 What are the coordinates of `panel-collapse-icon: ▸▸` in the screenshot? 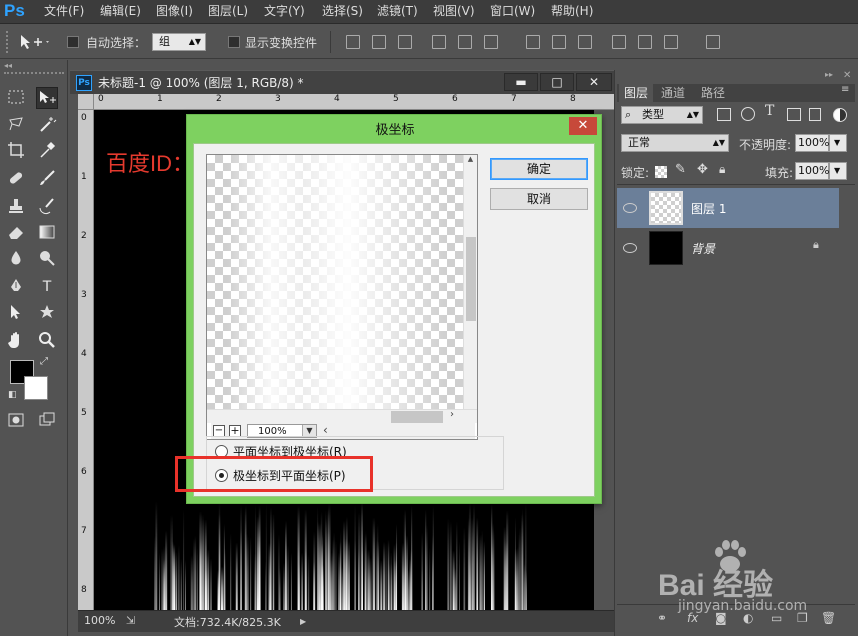 It's located at (829, 74).